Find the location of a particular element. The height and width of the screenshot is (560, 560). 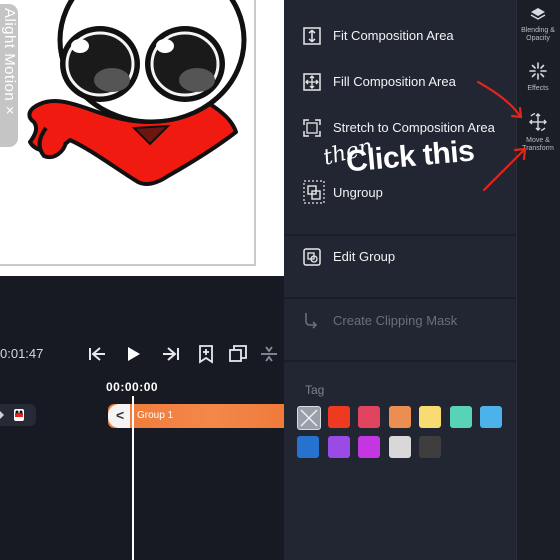

track-header is located at coordinates (18, 415).